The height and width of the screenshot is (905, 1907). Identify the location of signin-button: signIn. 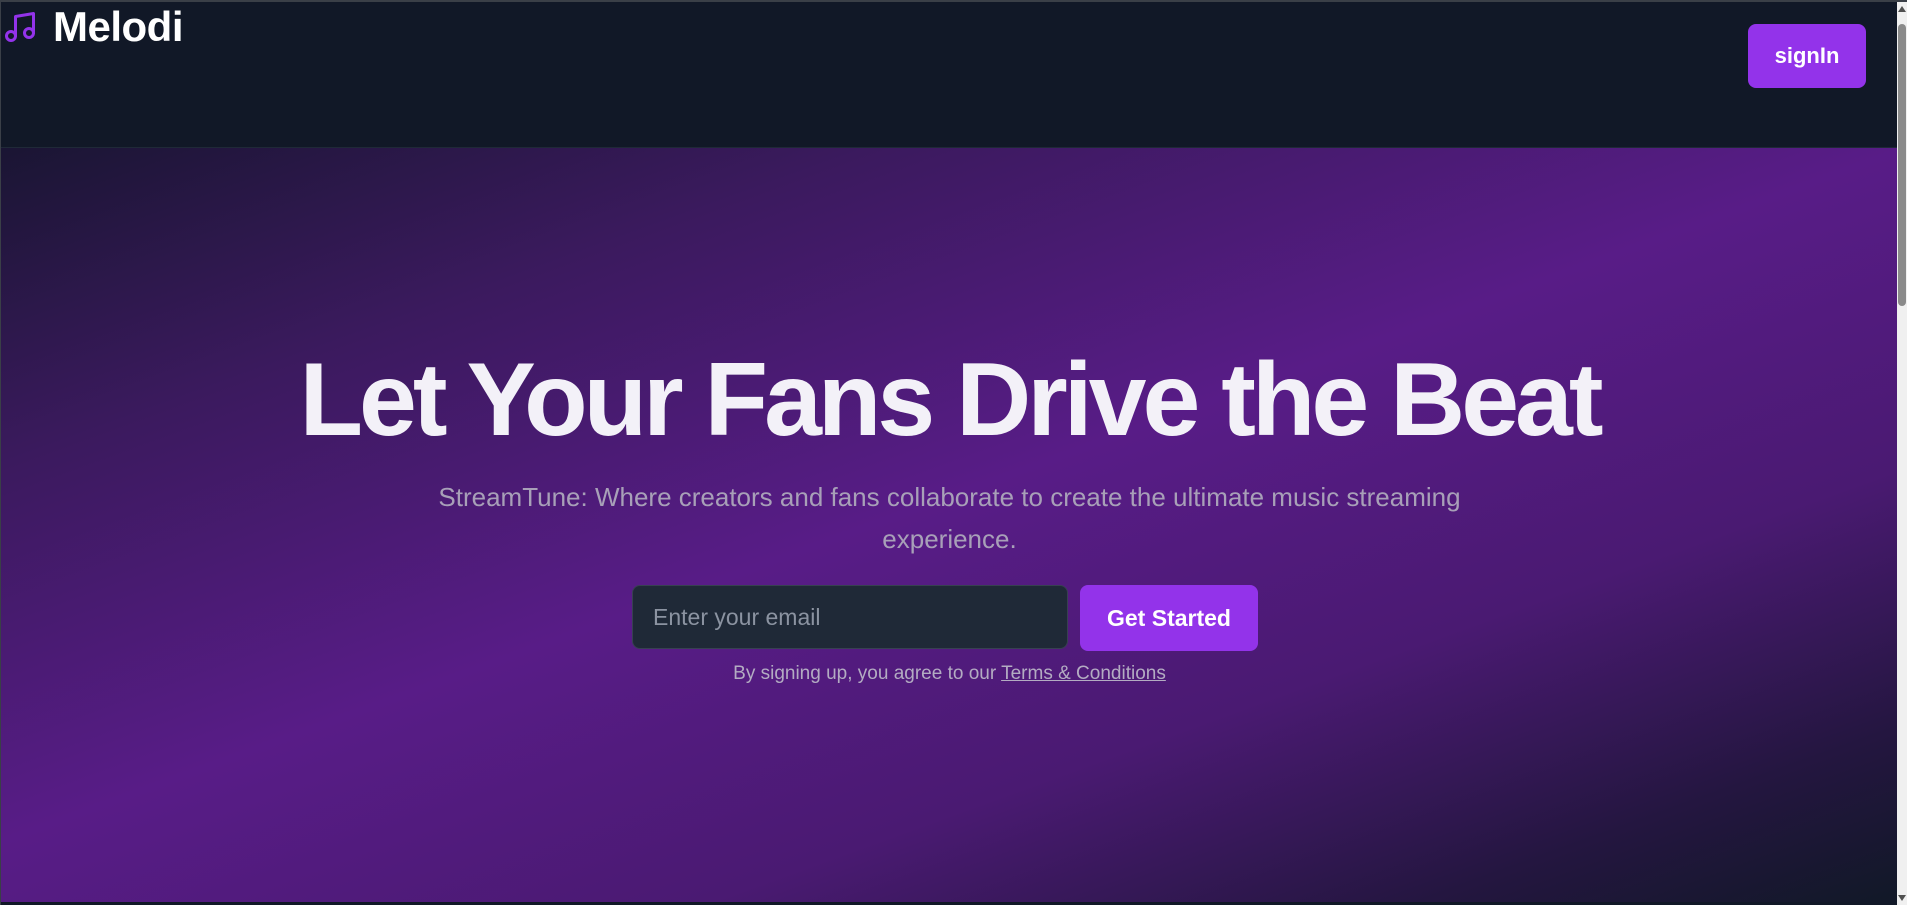
(1807, 56).